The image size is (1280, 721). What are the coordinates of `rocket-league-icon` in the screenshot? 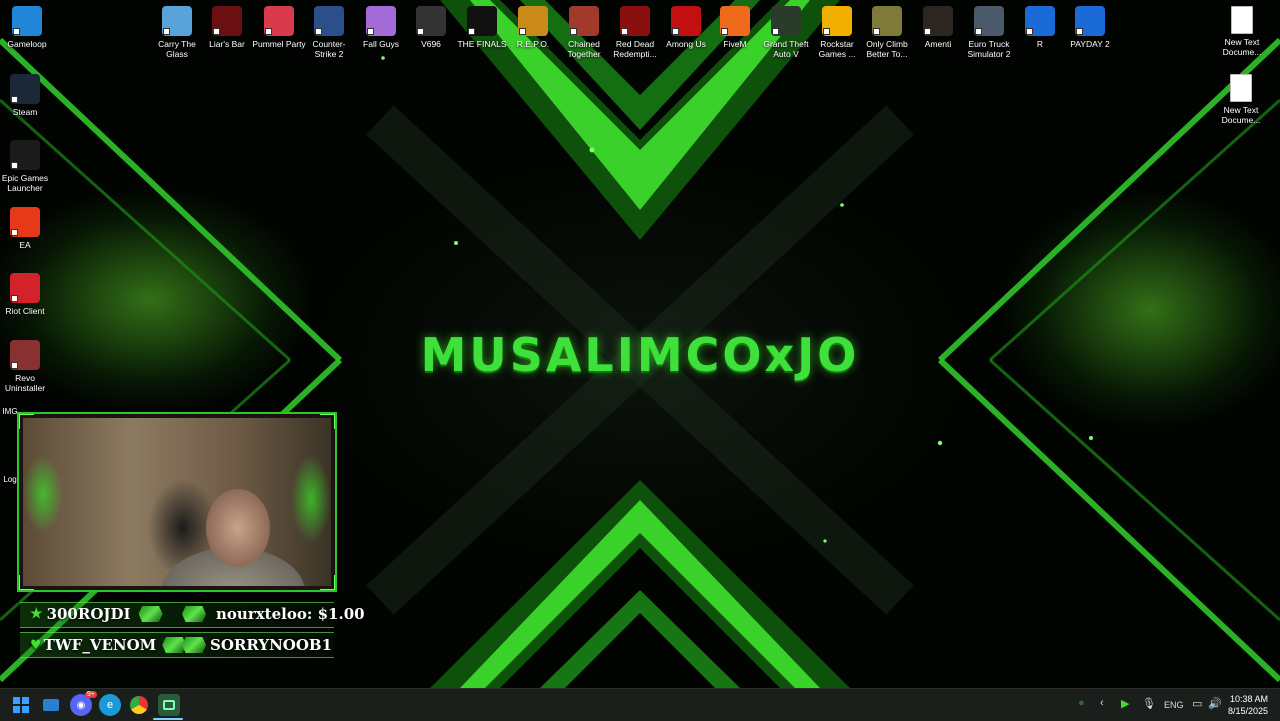 It's located at (1040, 21).